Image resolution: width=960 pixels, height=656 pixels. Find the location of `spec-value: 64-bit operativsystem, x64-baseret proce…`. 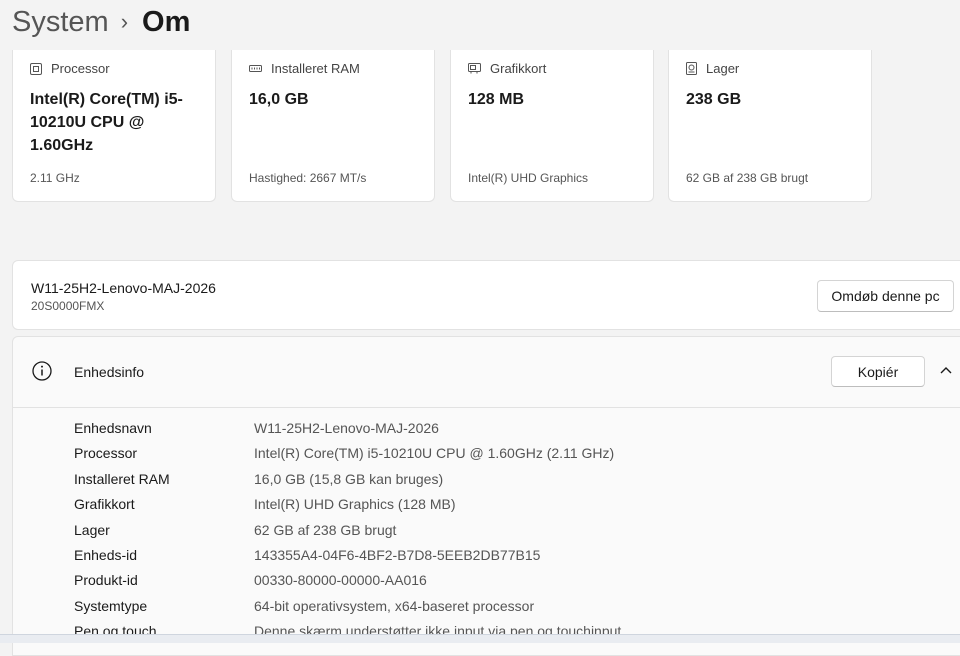

spec-value: 64-bit operativsystem, x64-baseret proce… is located at coordinates (394, 606).